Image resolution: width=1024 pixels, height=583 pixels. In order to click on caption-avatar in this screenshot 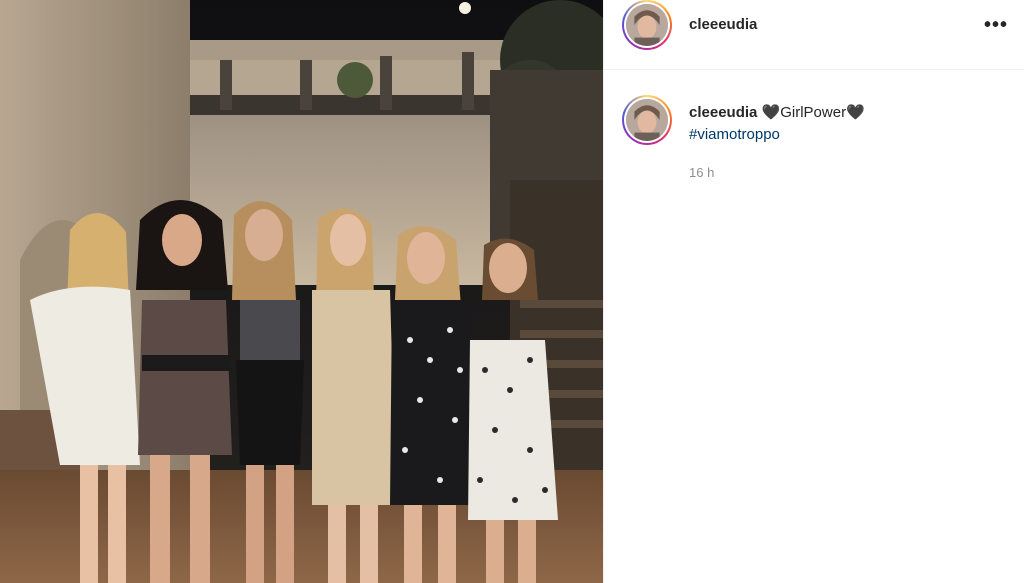, I will do `click(647, 120)`.